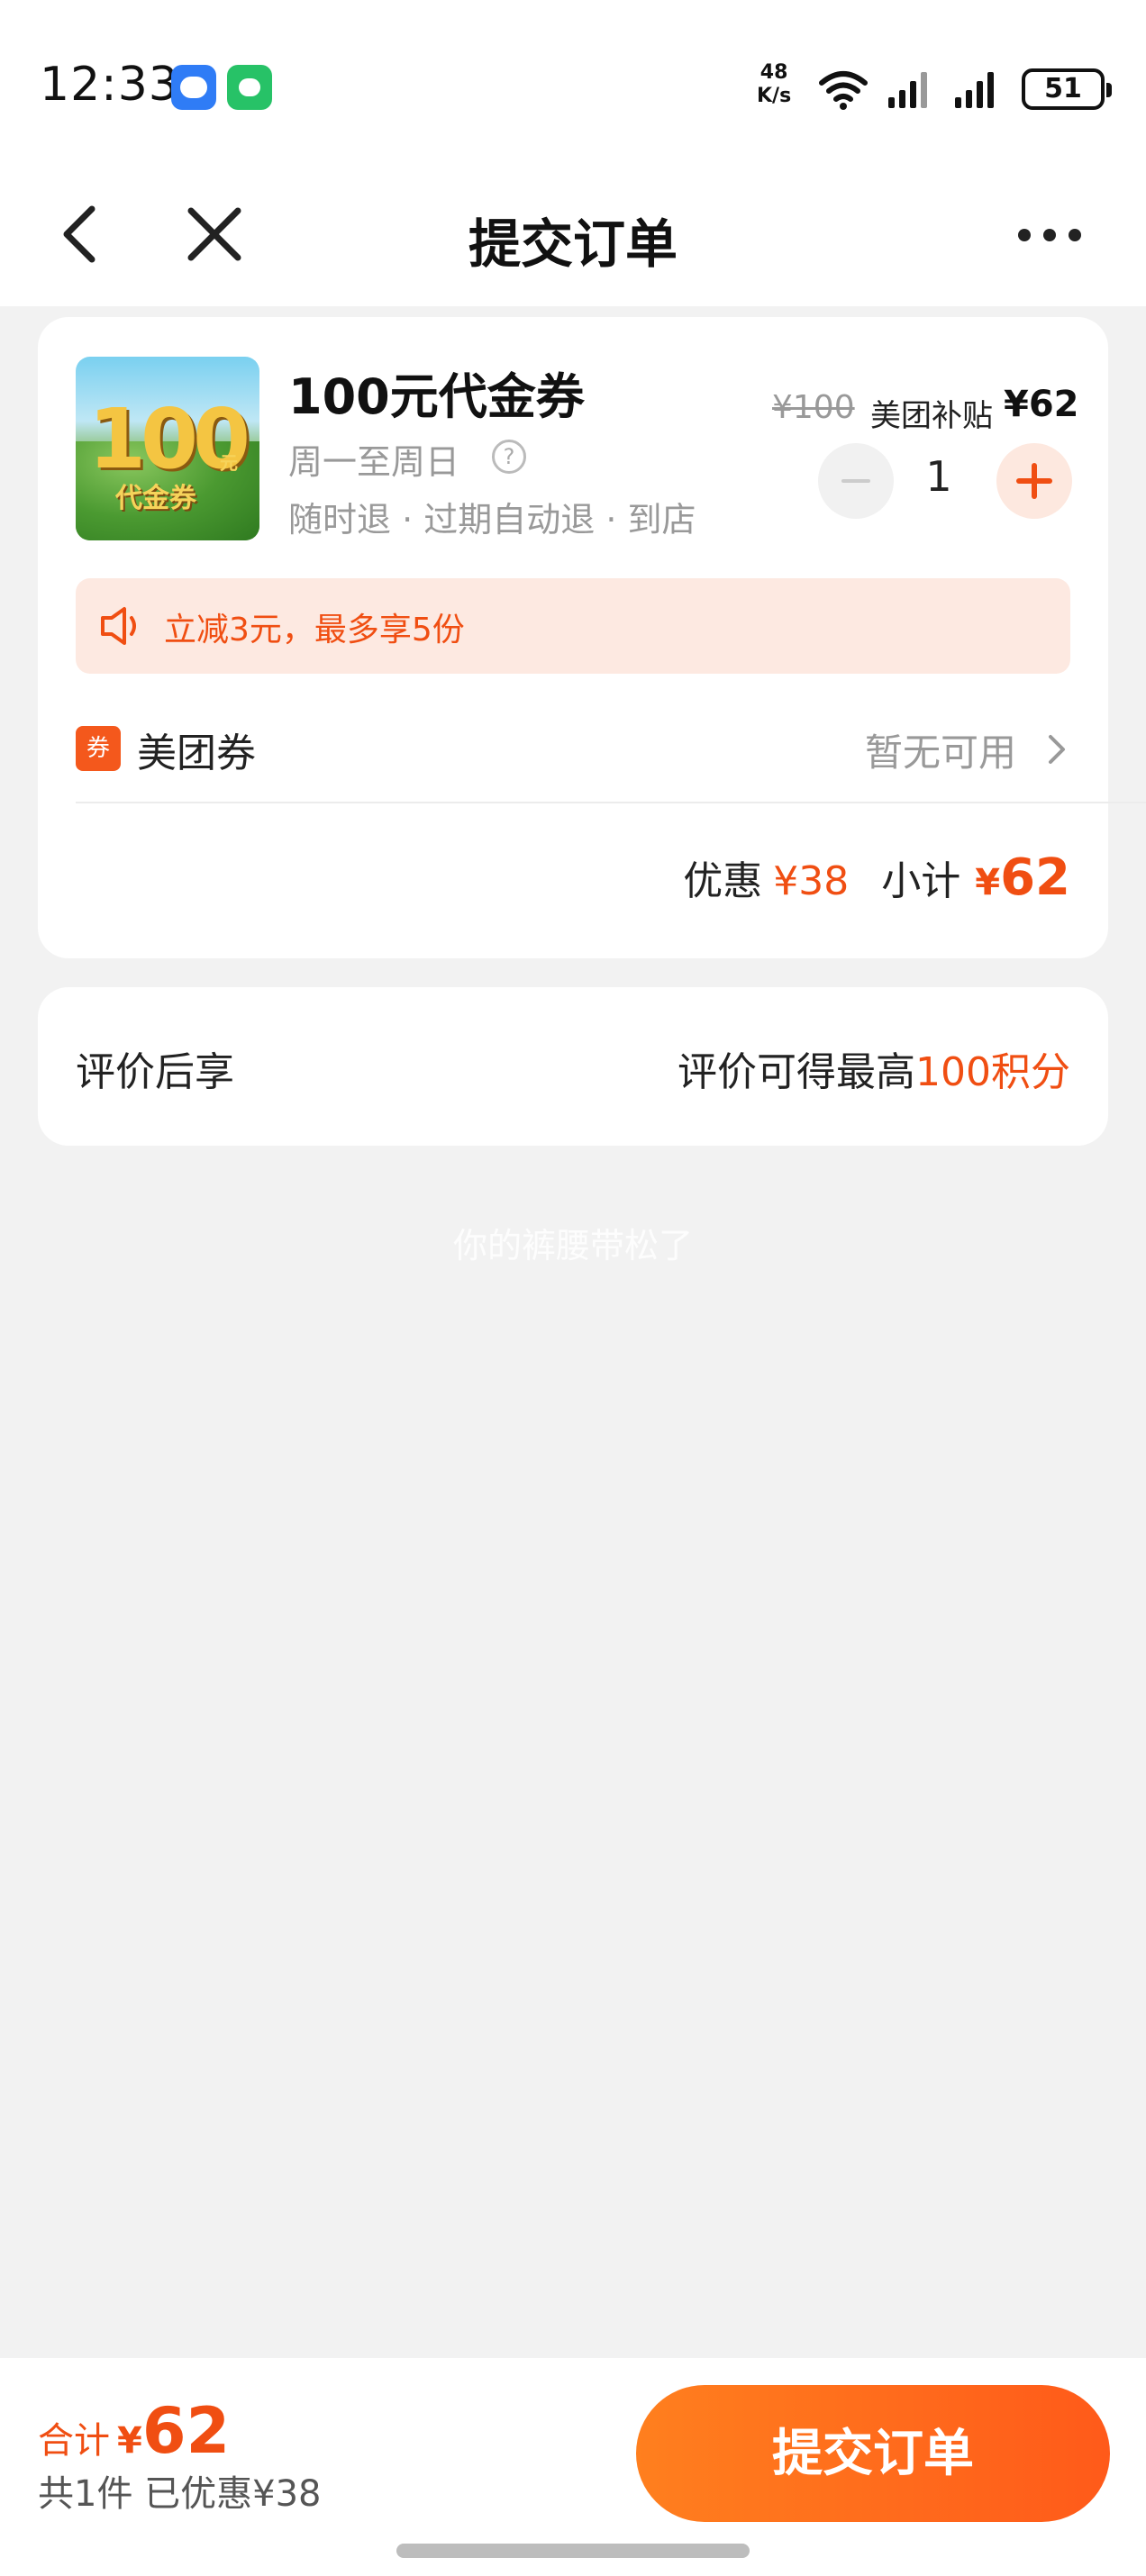 This screenshot has height=2576, width=1146. What do you see at coordinates (155, 1072) in the screenshot?
I see `review-reward-label: 评价后享` at bounding box center [155, 1072].